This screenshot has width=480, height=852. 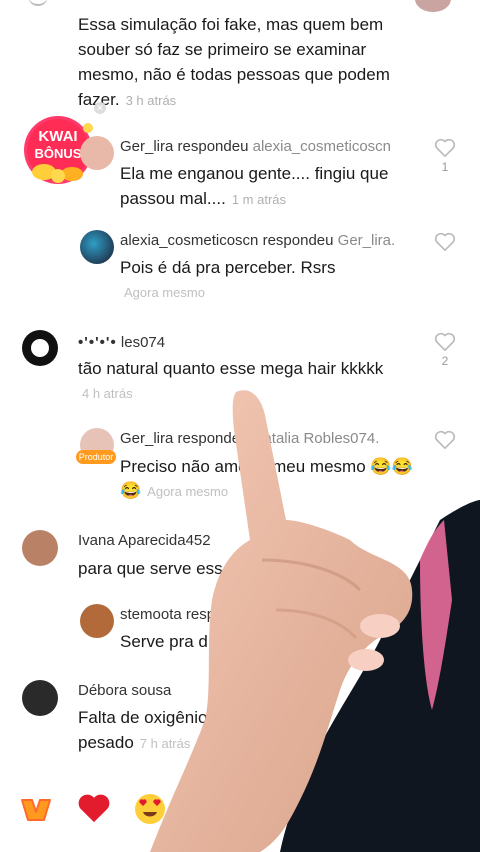 What do you see at coordinates (151, 100) in the screenshot?
I see `comment-time: 3 h atrás` at bounding box center [151, 100].